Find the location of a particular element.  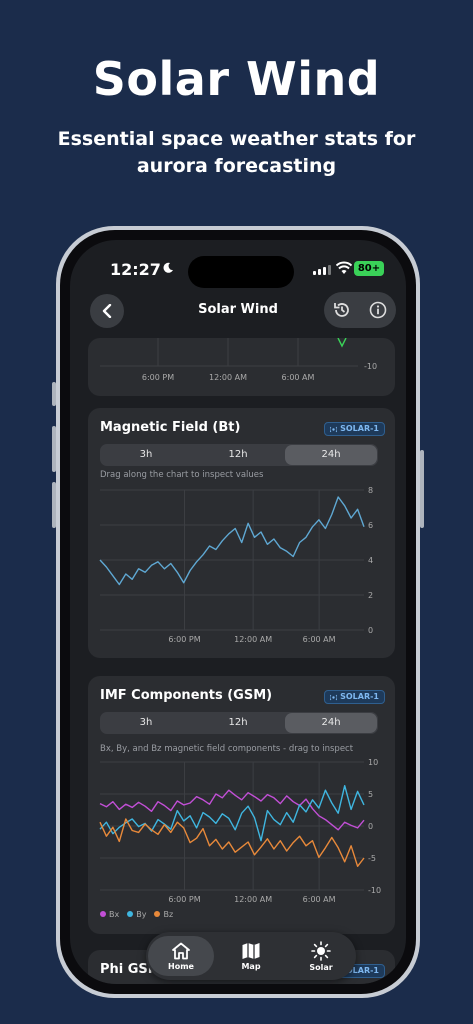

legend-bz: Bz is located at coordinates (163, 914).